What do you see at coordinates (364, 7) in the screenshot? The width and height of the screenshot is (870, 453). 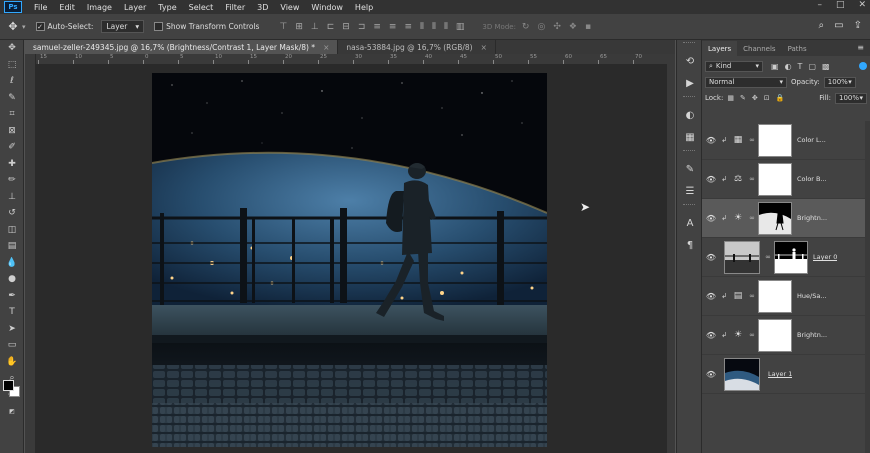 I see `menu-help: Help` at bounding box center [364, 7].